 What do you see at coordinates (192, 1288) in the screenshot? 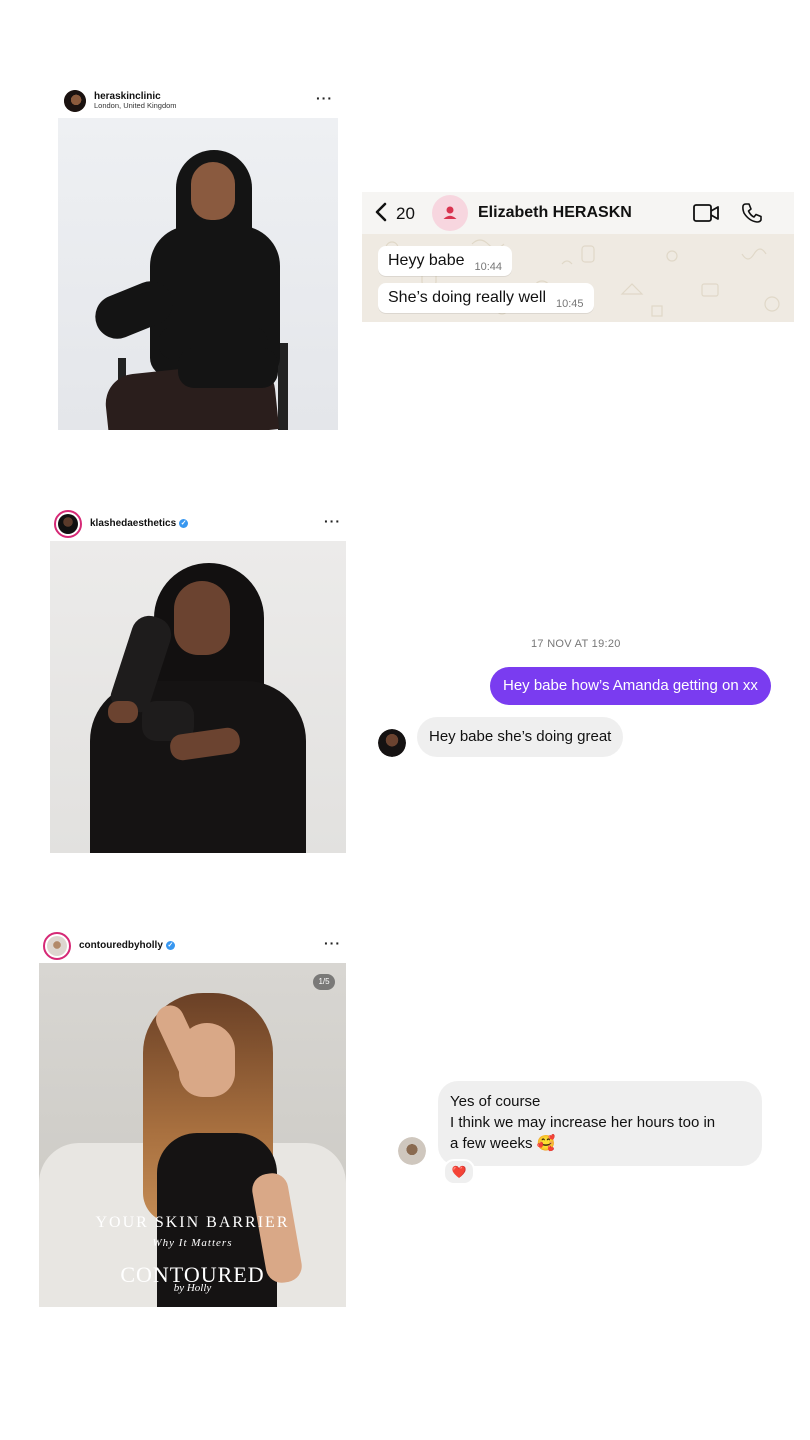
I see `overlay-script: by Holly` at bounding box center [192, 1288].